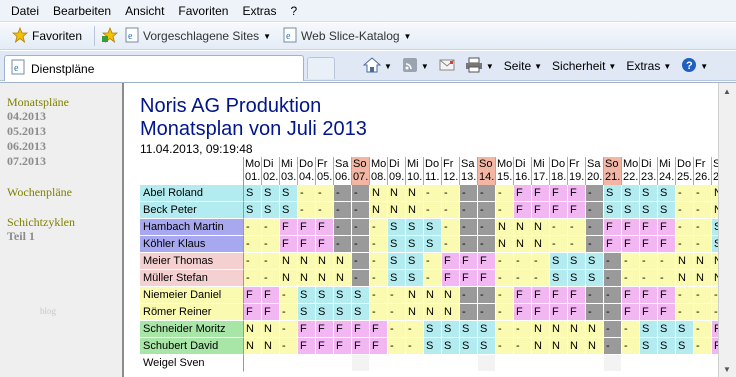 This screenshot has height=377, width=736. Describe the element at coordinates (447, 66) in the screenshot. I see `mail-button` at that location.